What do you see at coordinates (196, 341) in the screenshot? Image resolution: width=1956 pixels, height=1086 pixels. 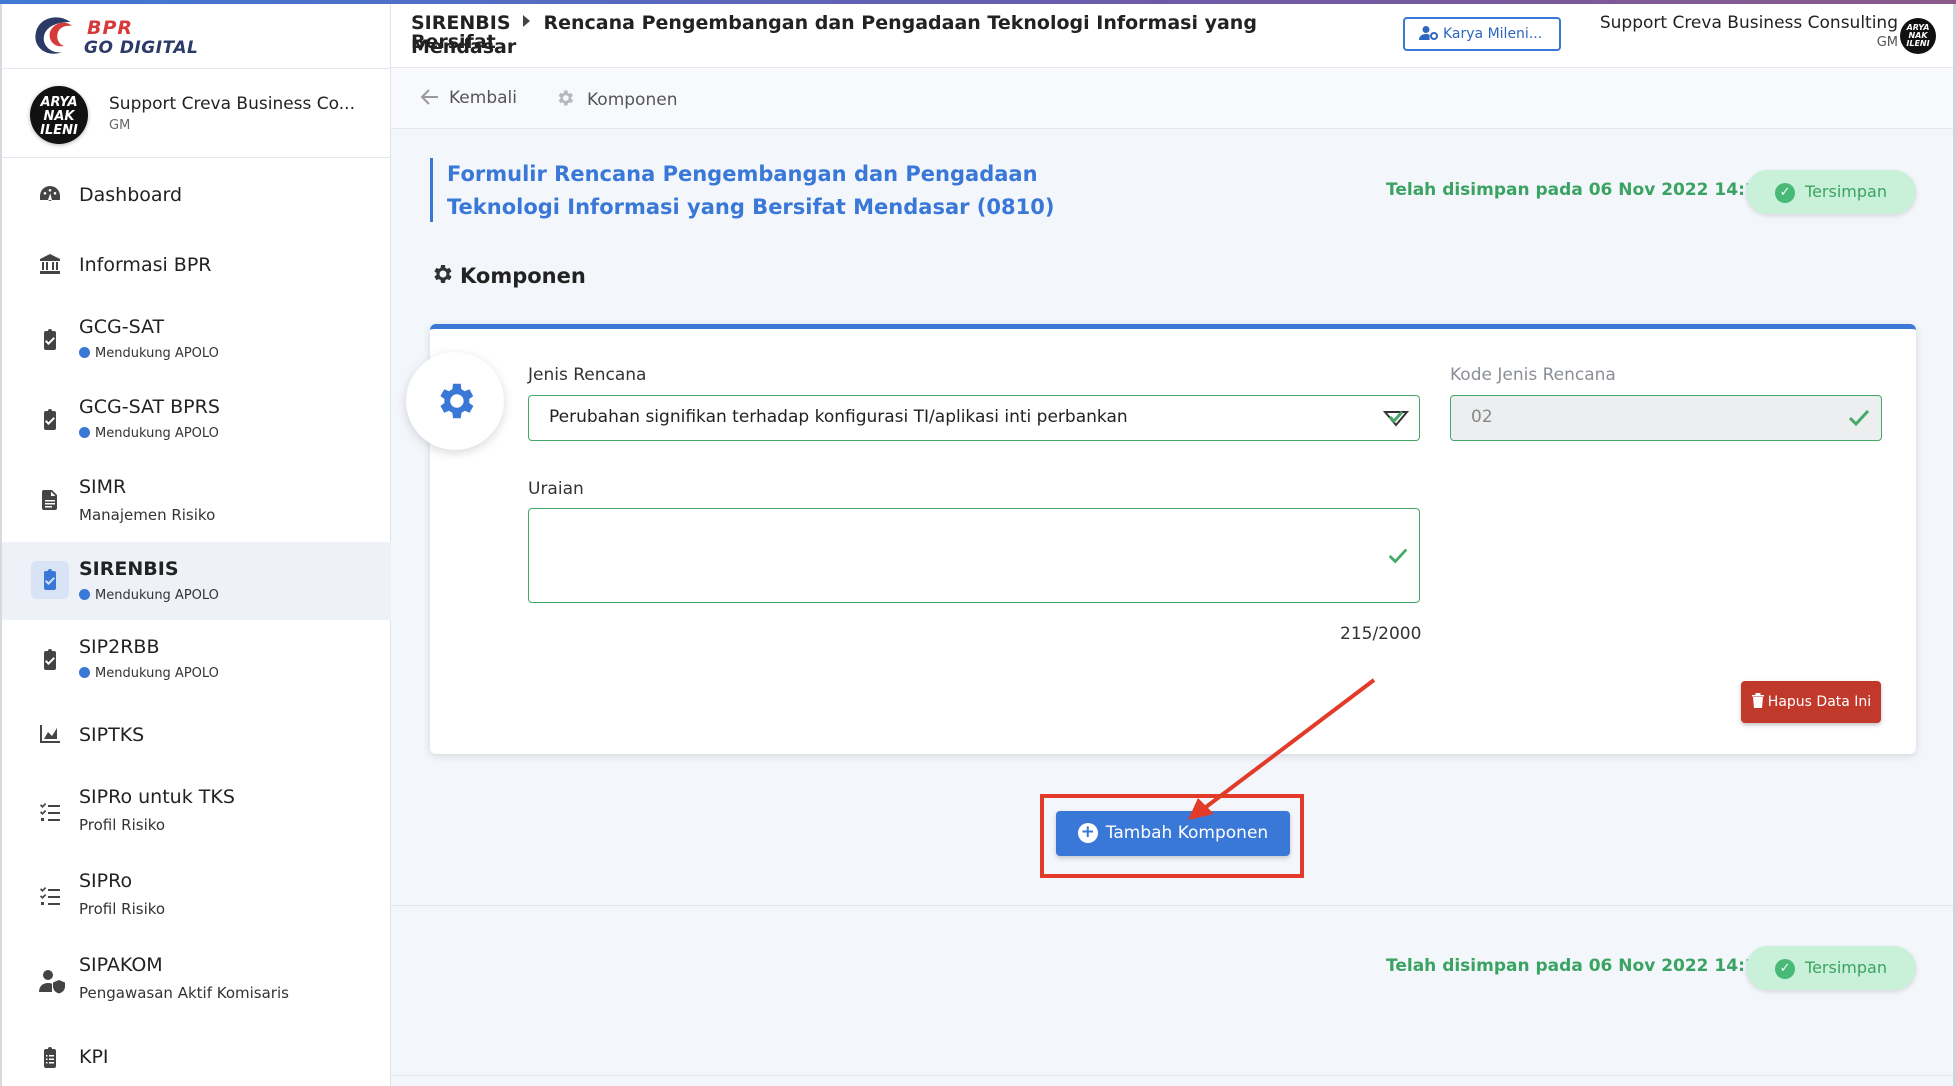 I see `sidebar-item-gcg-sat: GCG-SAT Mendukung APOLO` at bounding box center [196, 341].